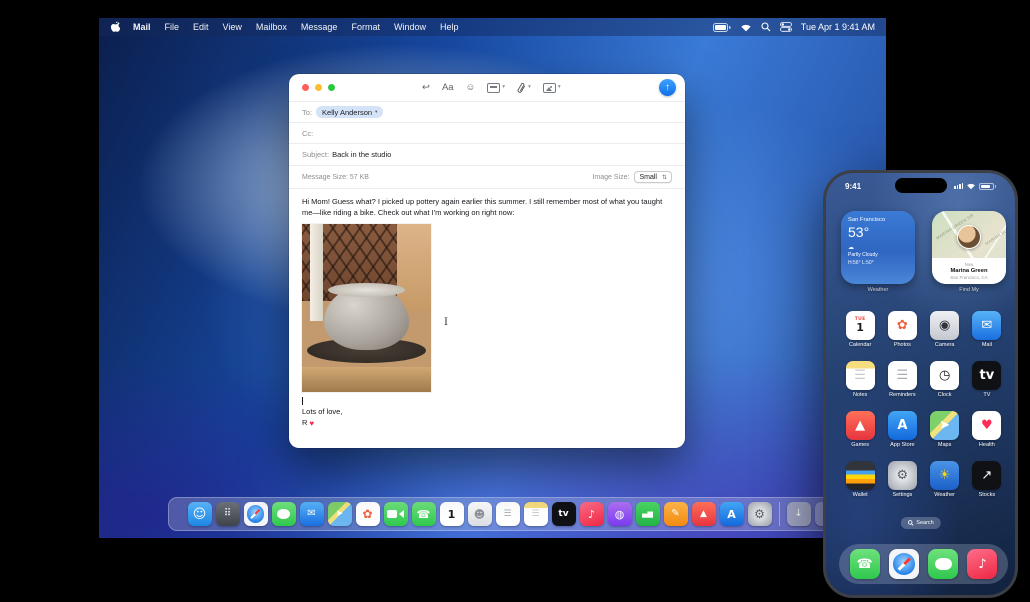 The height and width of the screenshot is (602, 1030). I want to click on apple-icon, so click(115, 26).